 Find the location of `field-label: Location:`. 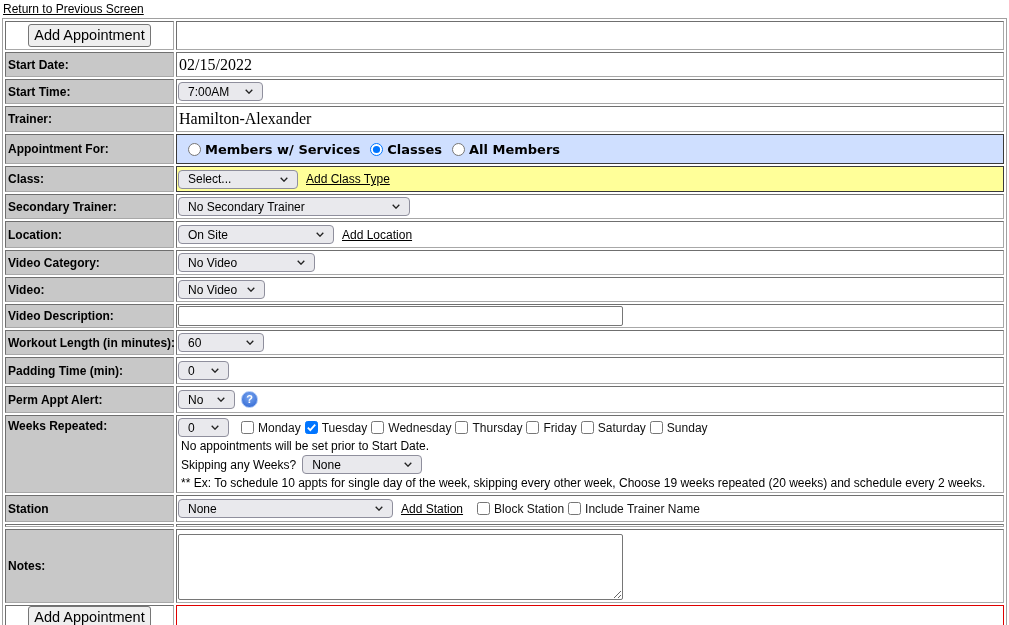

field-label: Location: is located at coordinates (89, 234).